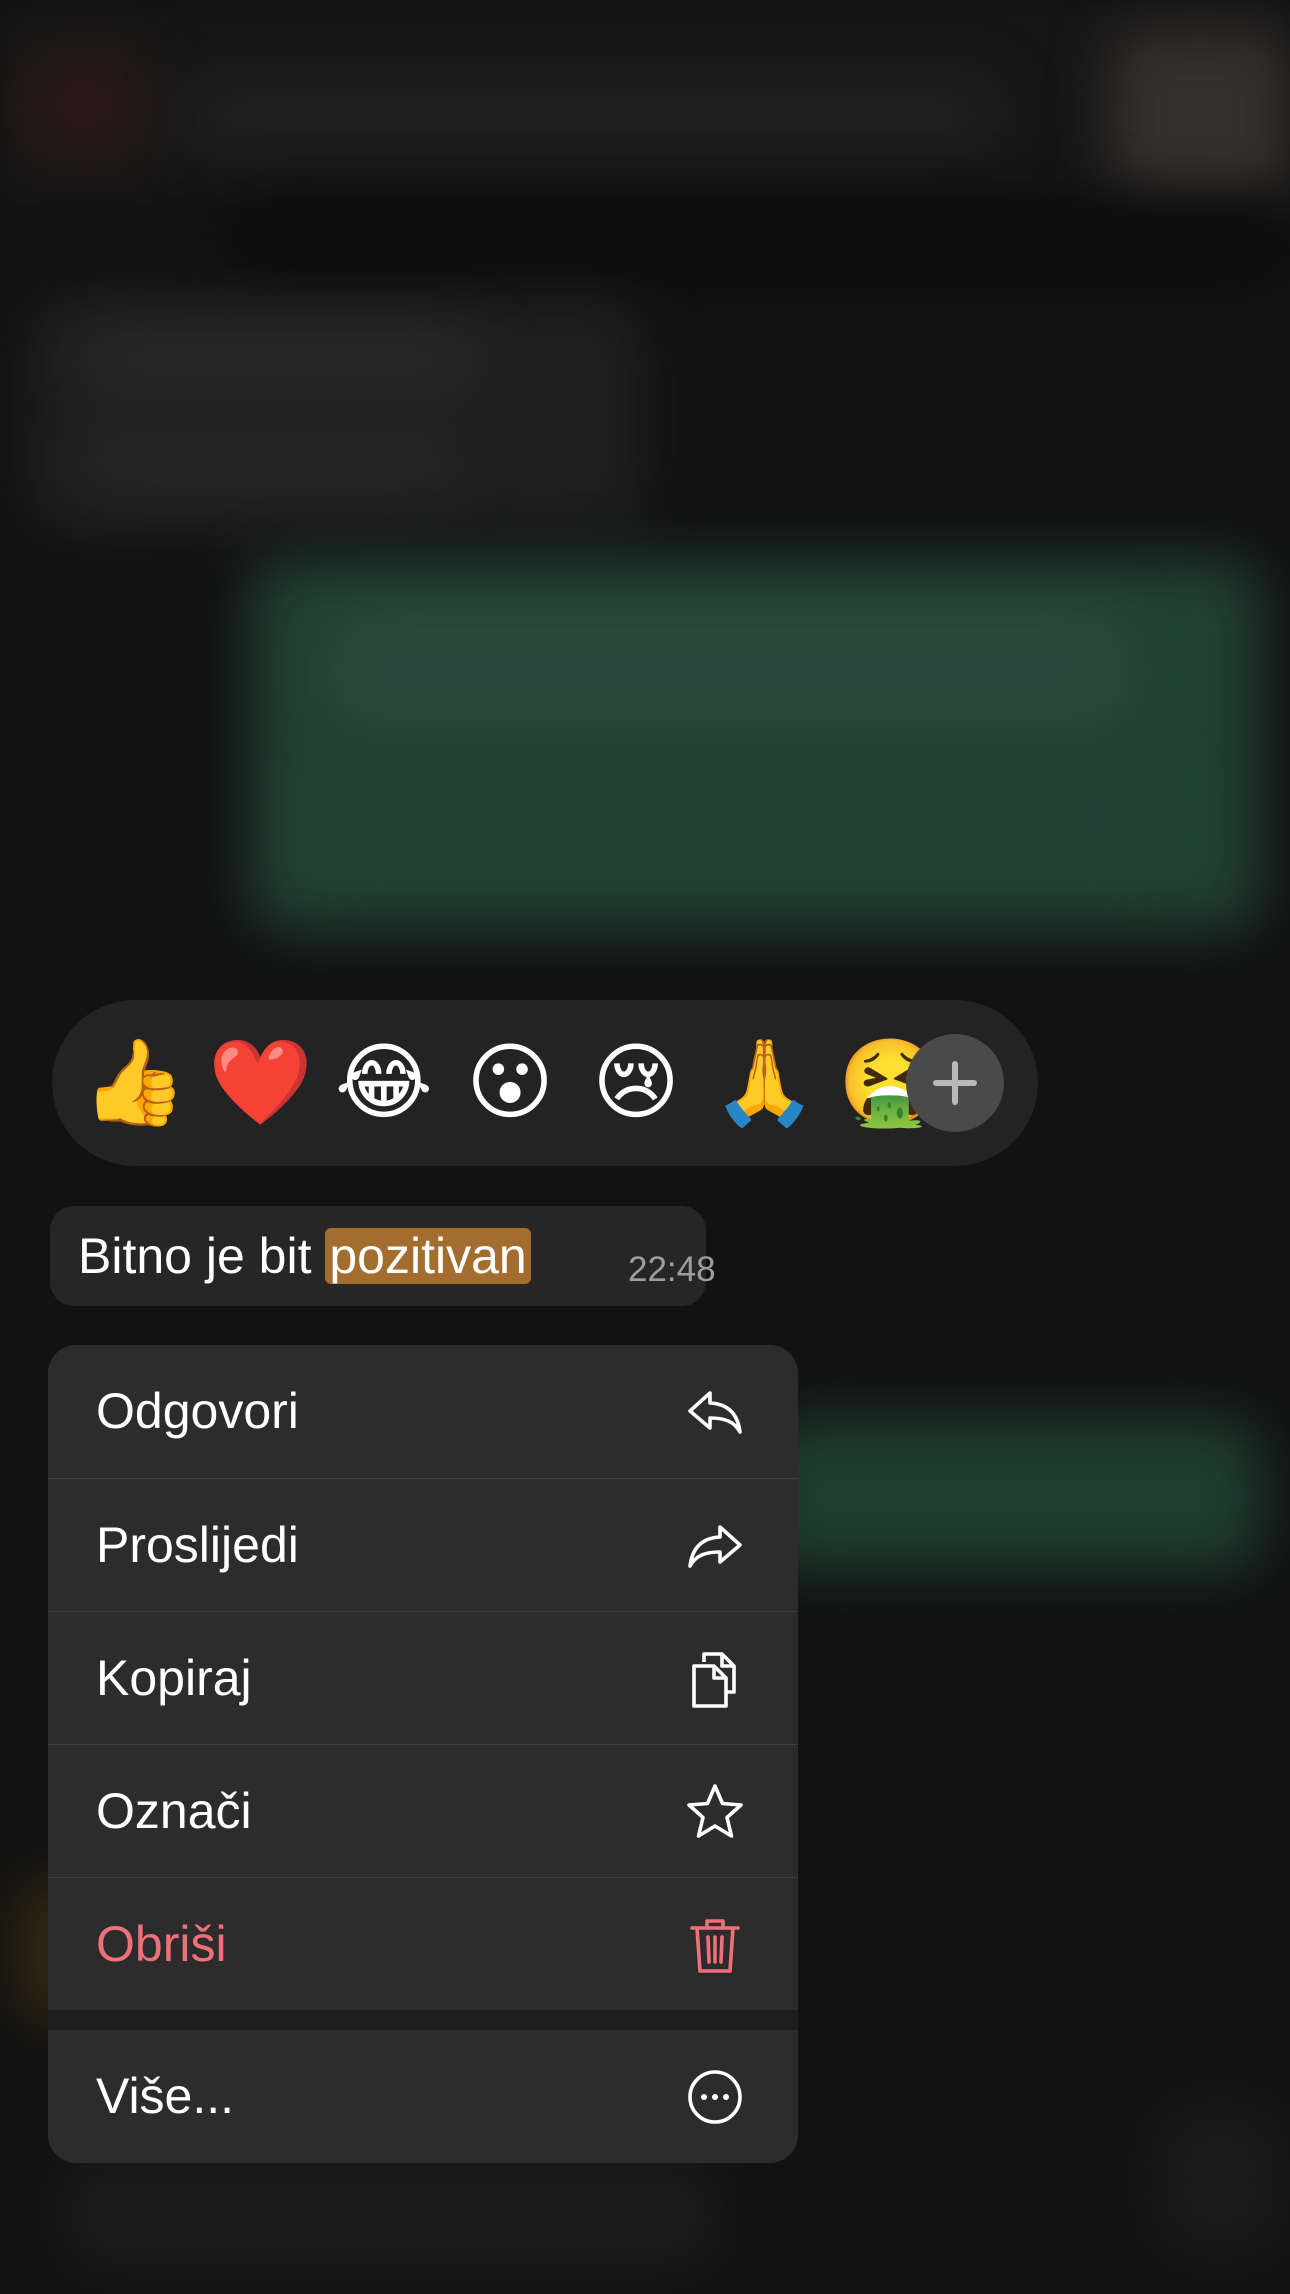 Image resolution: width=1290 pixels, height=2294 pixels. I want to click on menu-separator, so click(423, 2020).